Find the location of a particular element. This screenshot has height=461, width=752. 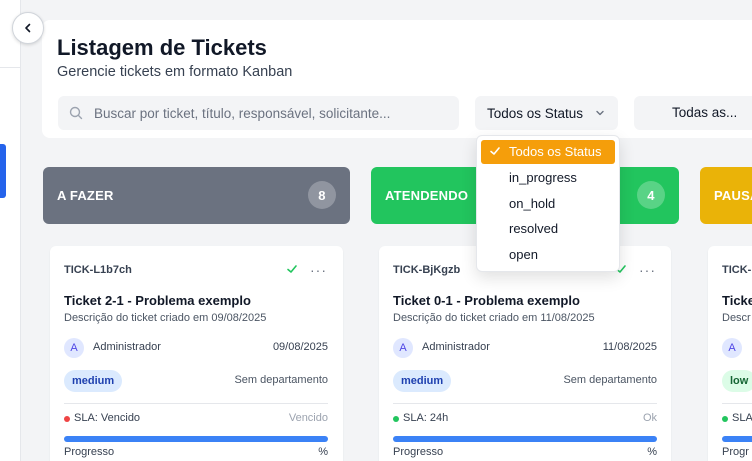

priority-badge: low is located at coordinates (737, 381).